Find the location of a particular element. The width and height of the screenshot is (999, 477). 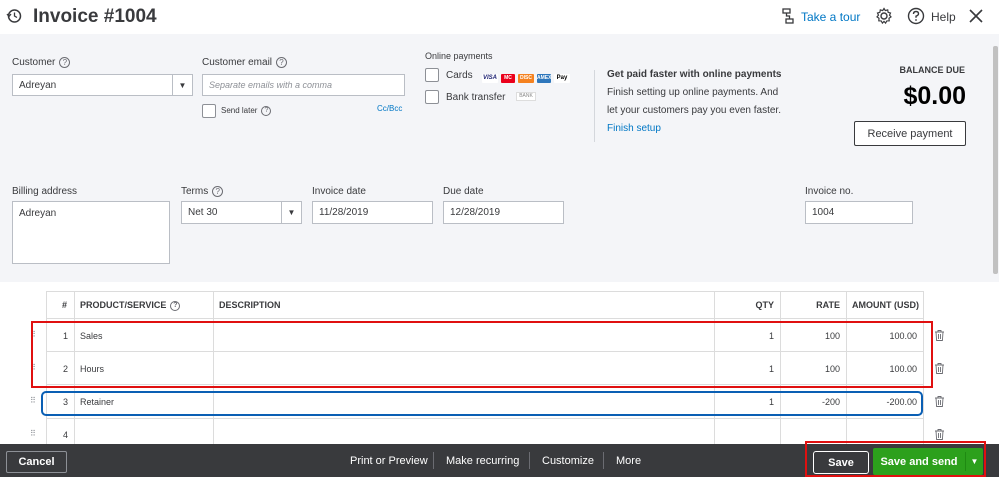

cancel-button: Cancel is located at coordinates (36, 462).